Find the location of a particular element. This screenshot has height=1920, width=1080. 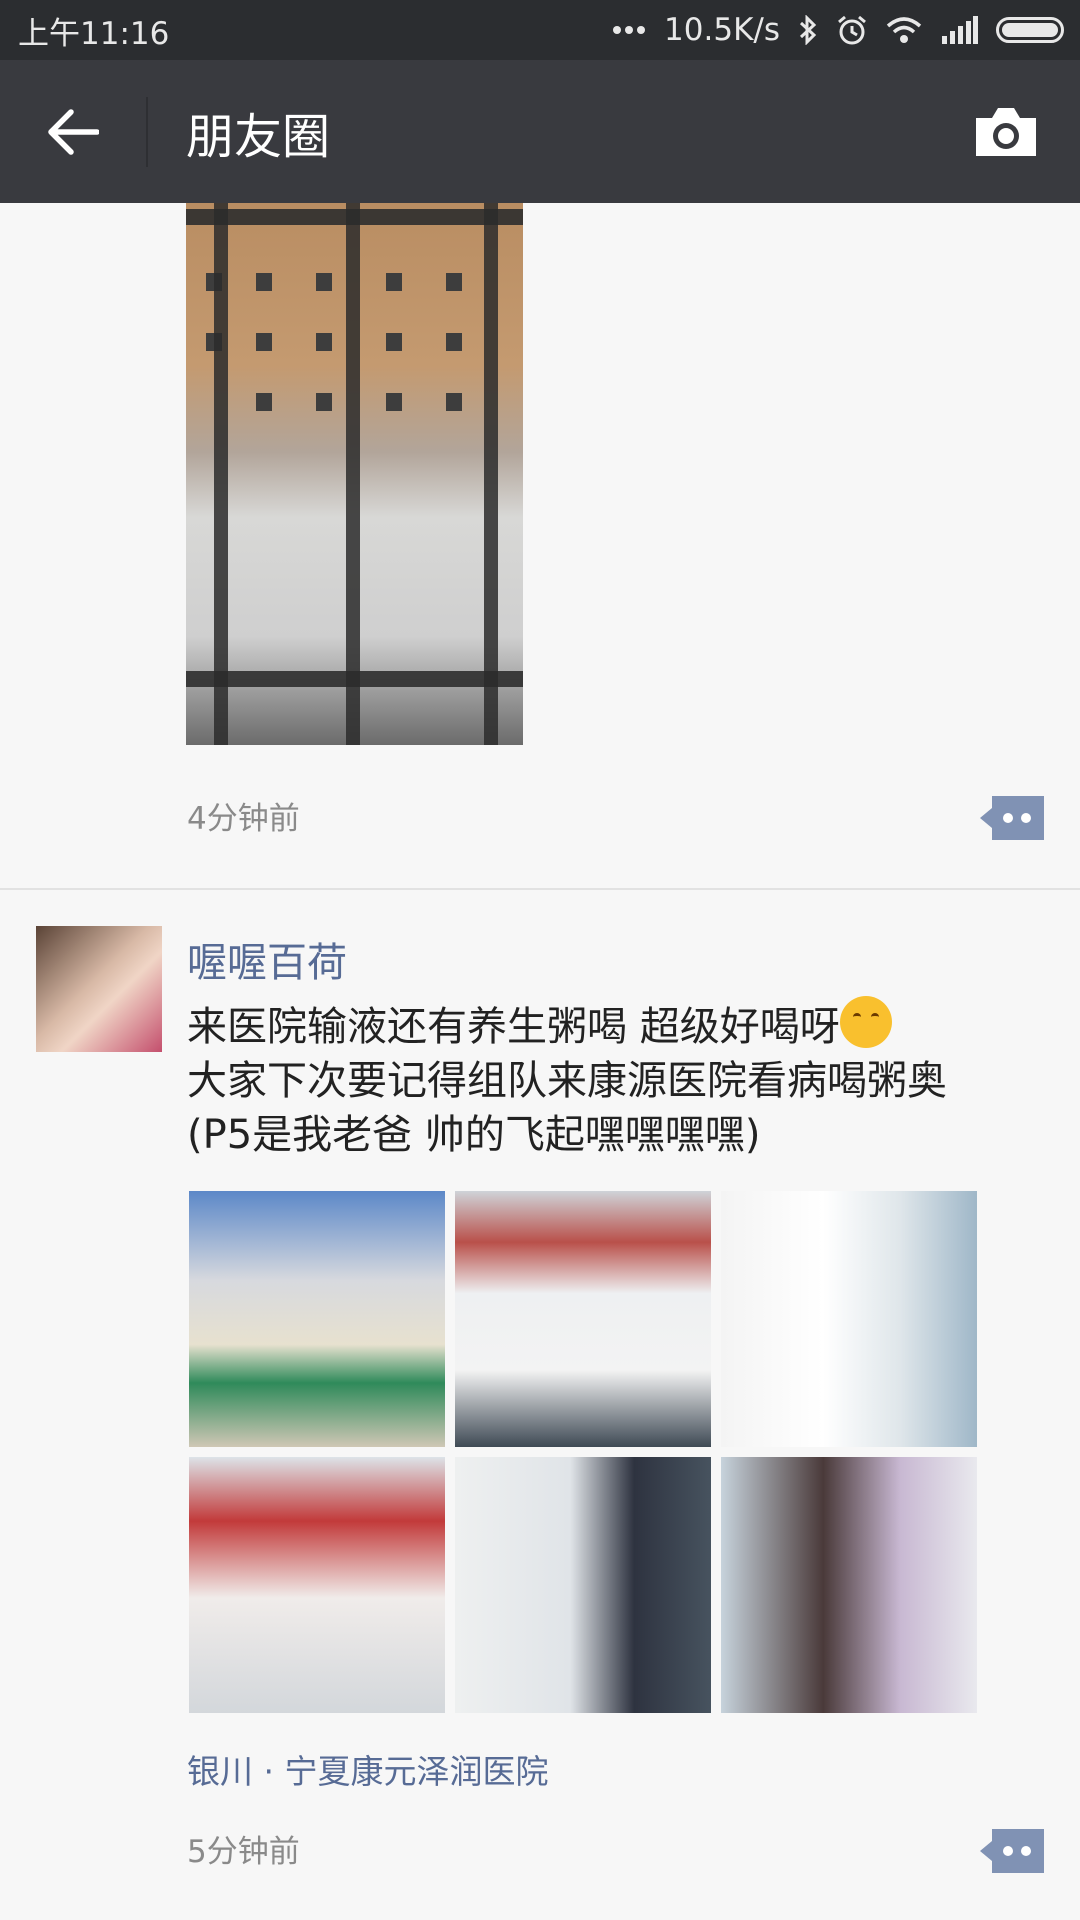

network-speed: 10.5K/s is located at coordinates (722, 30).